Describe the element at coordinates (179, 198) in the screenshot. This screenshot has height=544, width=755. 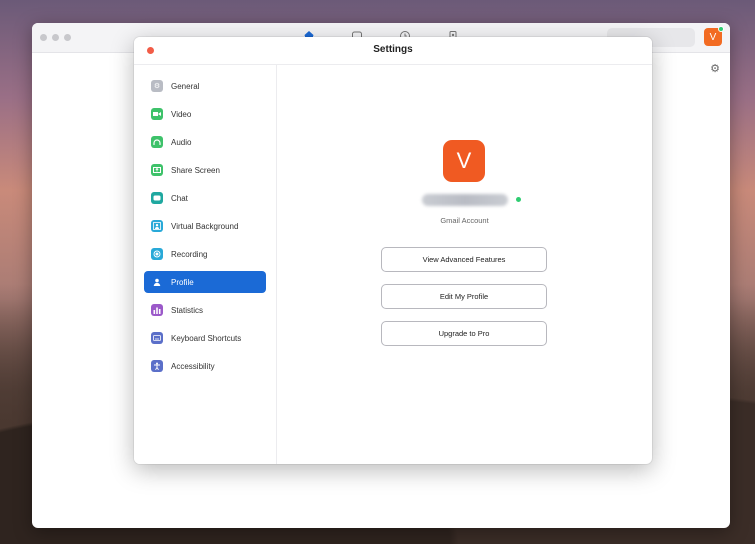
I see `sidebar-item-label: Chat` at that location.